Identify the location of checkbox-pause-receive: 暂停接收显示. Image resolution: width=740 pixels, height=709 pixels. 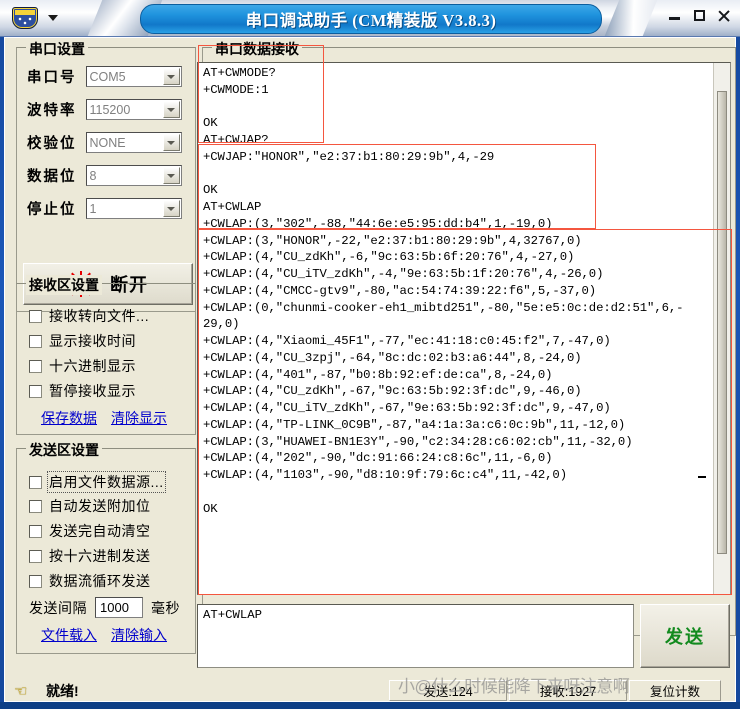
(82, 391).